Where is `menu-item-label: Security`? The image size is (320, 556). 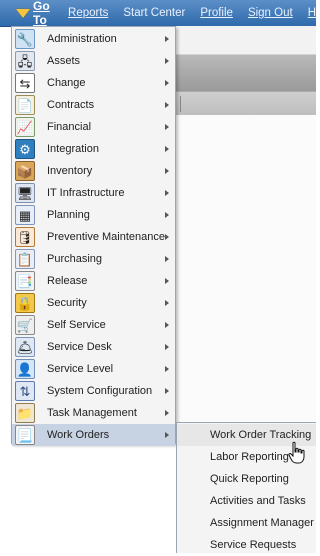
menu-item-label: Security is located at coordinates (67, 303).